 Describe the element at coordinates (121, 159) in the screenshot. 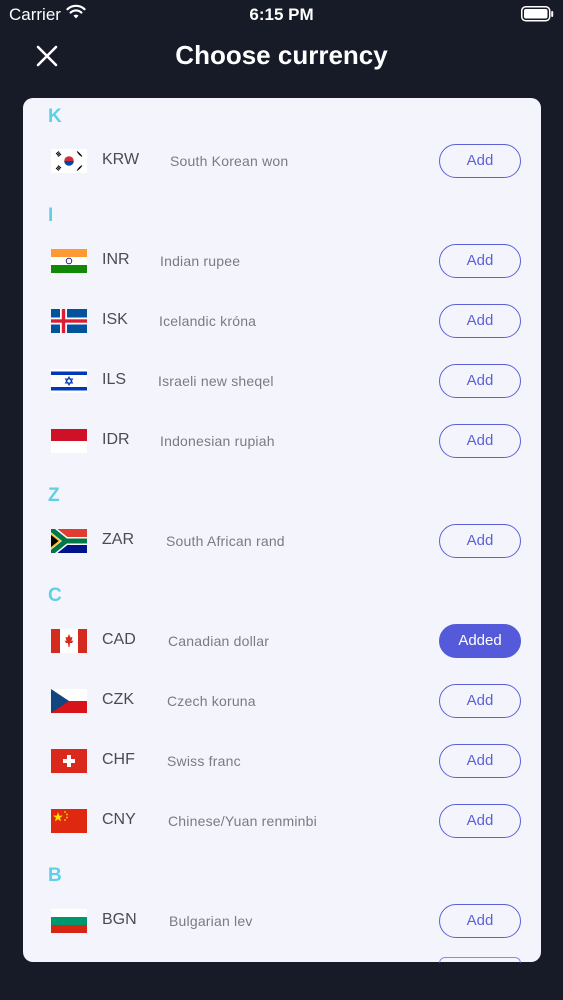

I see `currency-code: KRW` at that location.